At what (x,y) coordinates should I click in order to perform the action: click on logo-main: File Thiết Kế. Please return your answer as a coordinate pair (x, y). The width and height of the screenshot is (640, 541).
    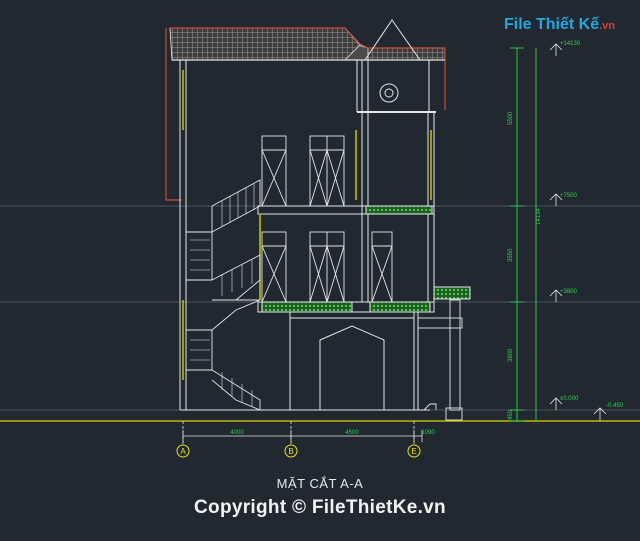
    Looking at the image, I should click on (552, 24).